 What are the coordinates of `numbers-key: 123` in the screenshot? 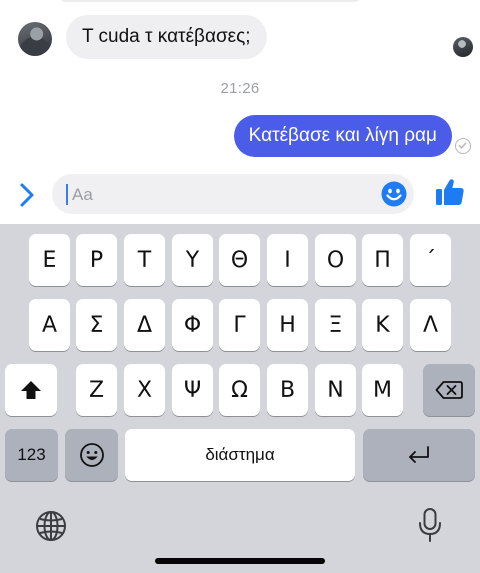 It's located at (31, 455).